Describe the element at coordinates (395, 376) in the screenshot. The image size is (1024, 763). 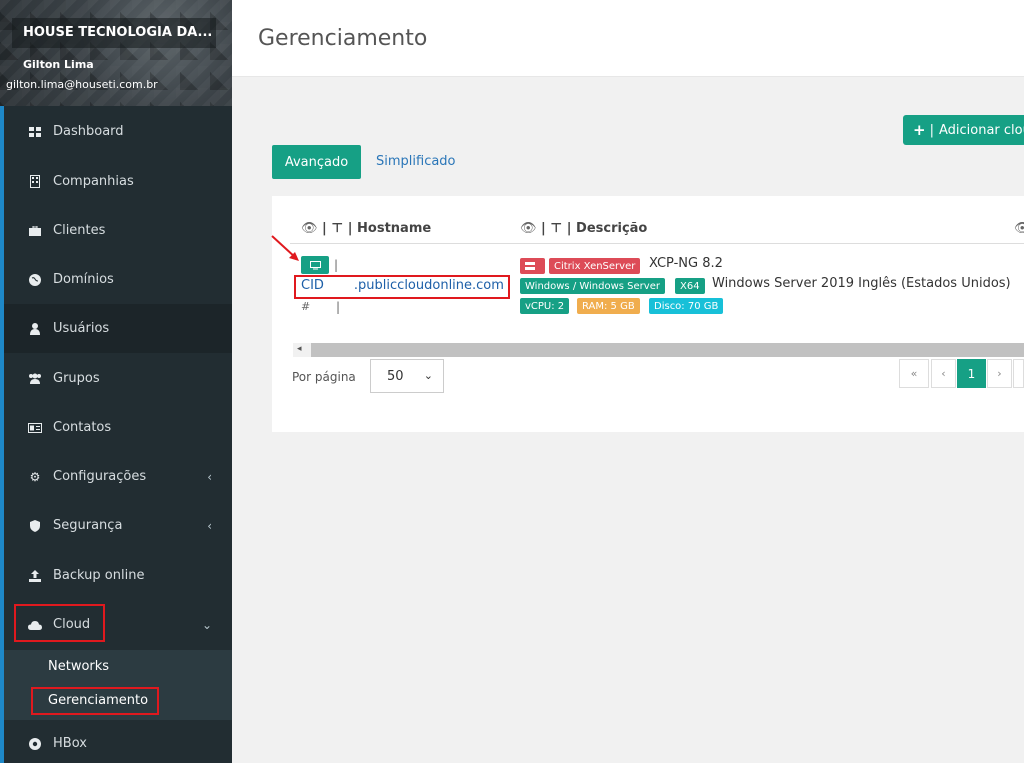
I see `per-page-value: 50` at that location.